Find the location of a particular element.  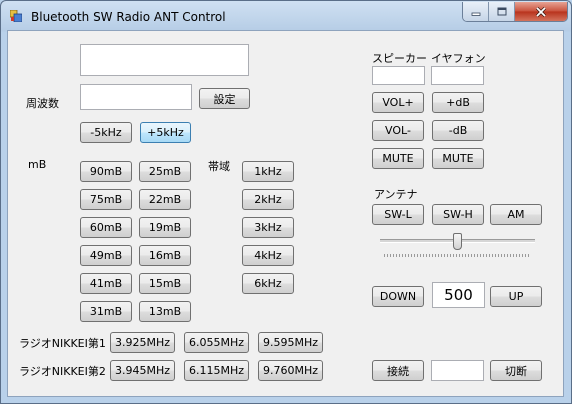

bandwidth-label: 帯域 is located at coordinates (219, 166).